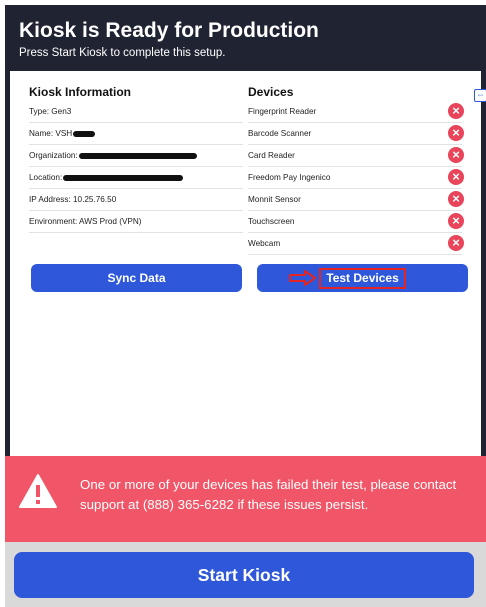 The image size is (486, 607). Describe the element at coordinates (136, 200) in the screenshot. I see `info-row-ip: IP Address: 10.25.76.50` at that location.